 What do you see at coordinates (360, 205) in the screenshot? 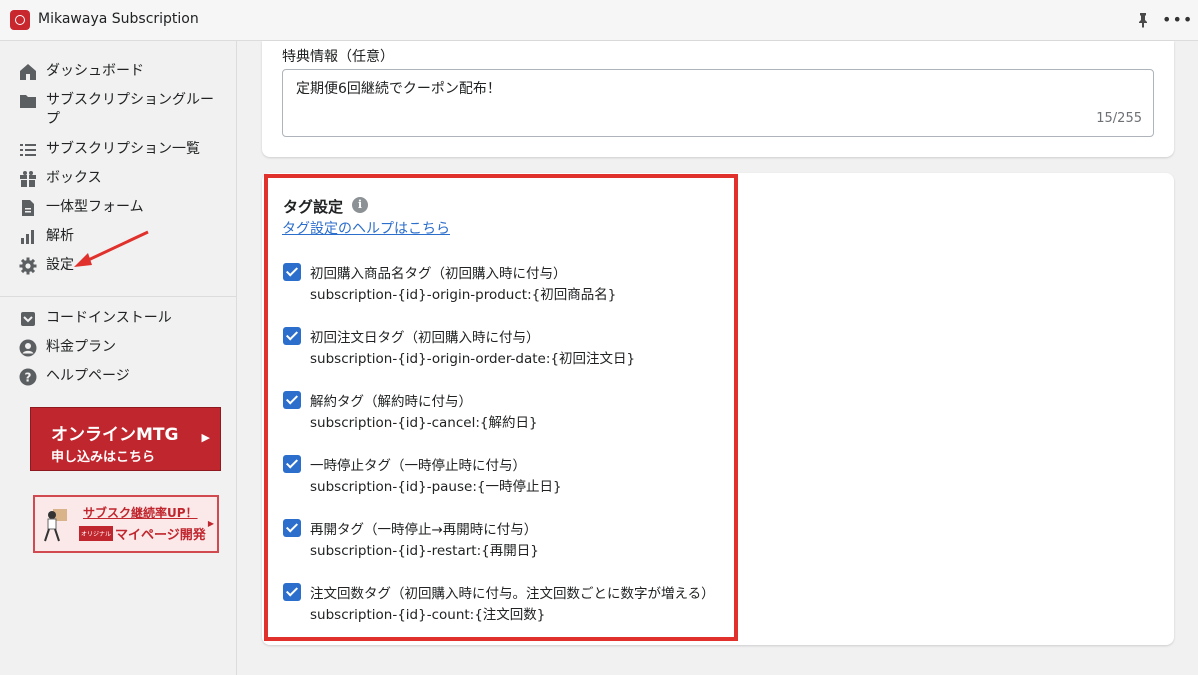
I see `info-icon: i` at bounding box center [360, 205].